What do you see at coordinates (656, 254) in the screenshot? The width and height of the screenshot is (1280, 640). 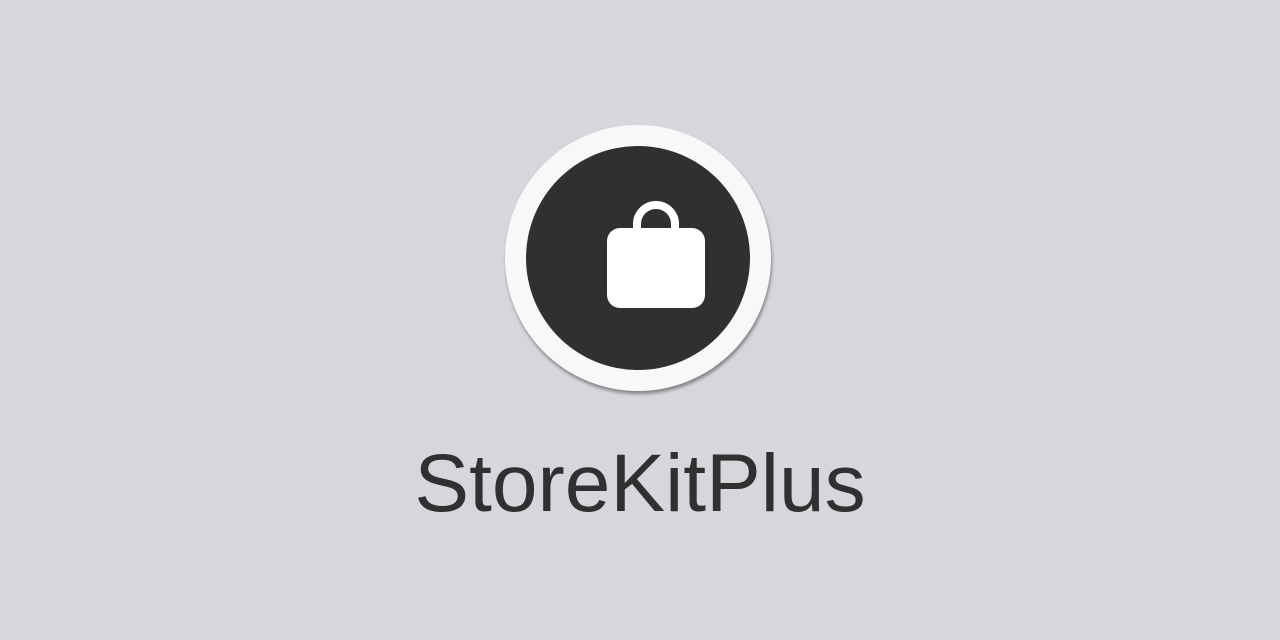 I see `shopping-bag-icon` at bounding box center [656, 254].